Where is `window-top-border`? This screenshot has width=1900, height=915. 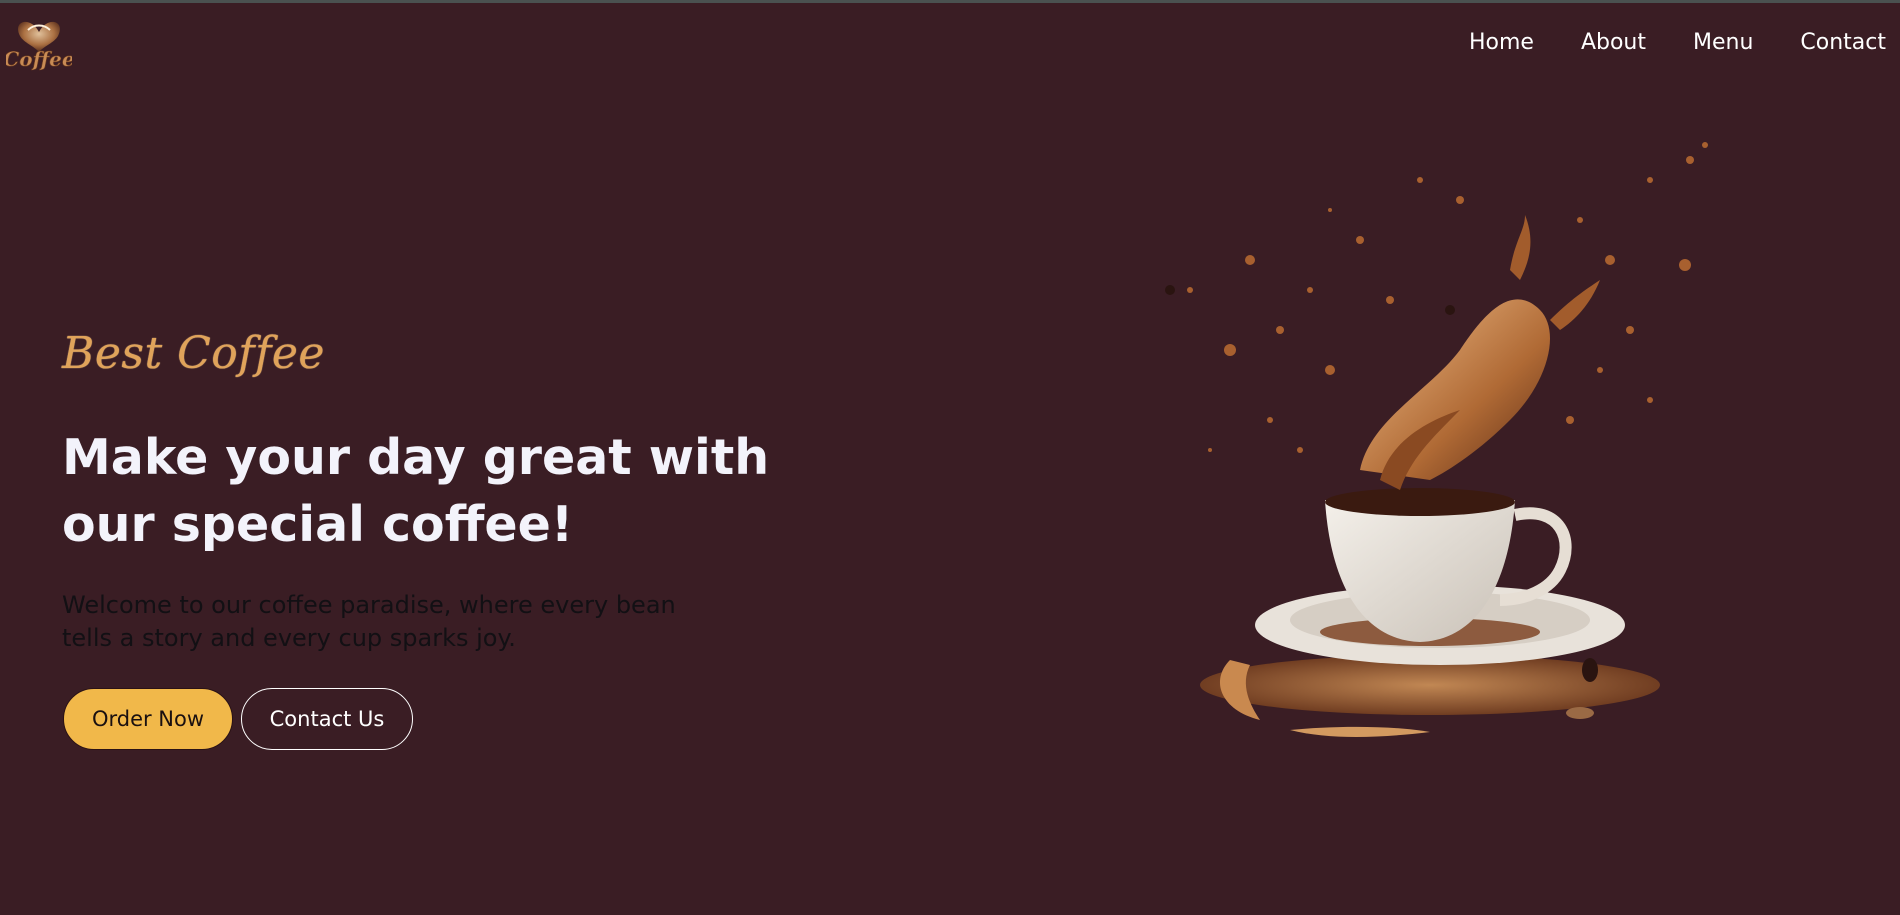
window-top-border is located at coordinates (950, 1).